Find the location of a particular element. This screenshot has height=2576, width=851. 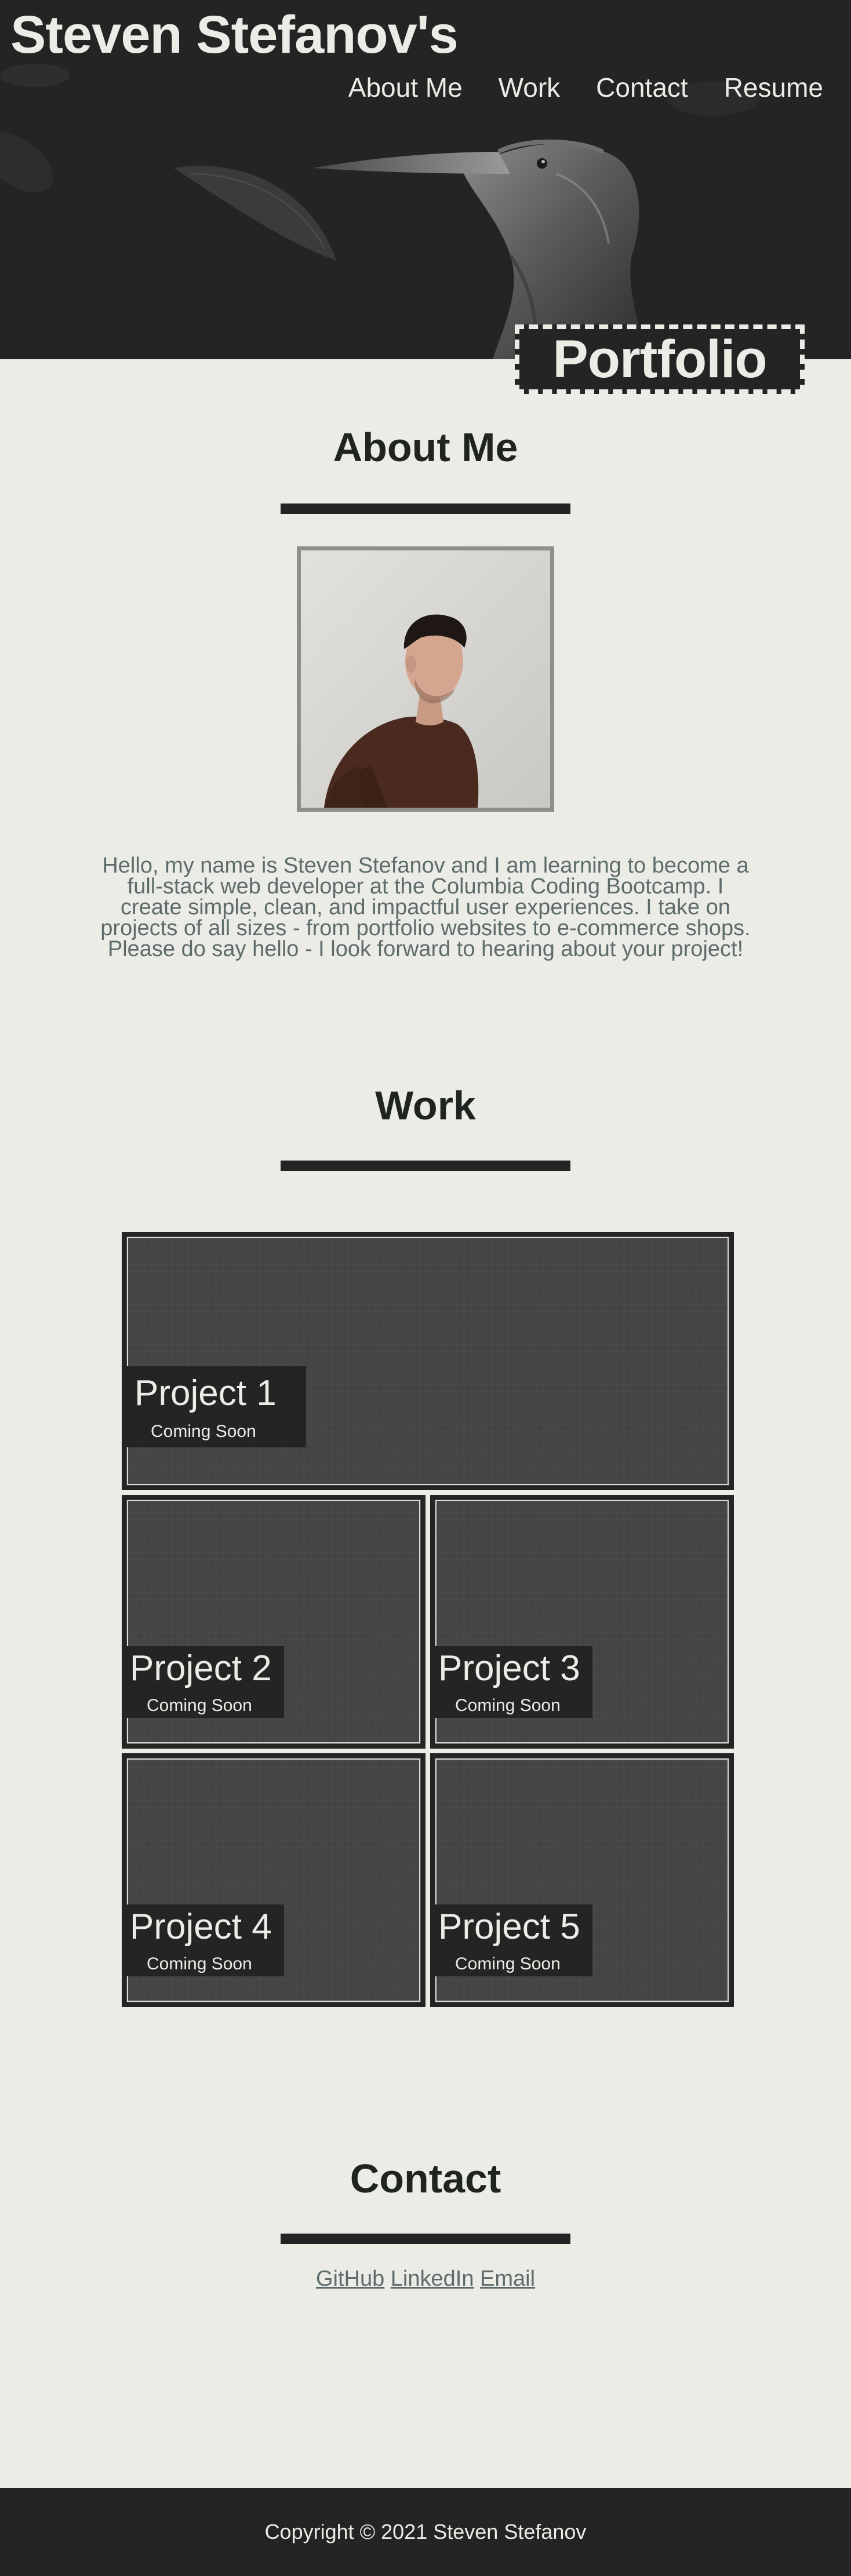

portfolio-badge: Portfolio is located at coordinates (660, 359).